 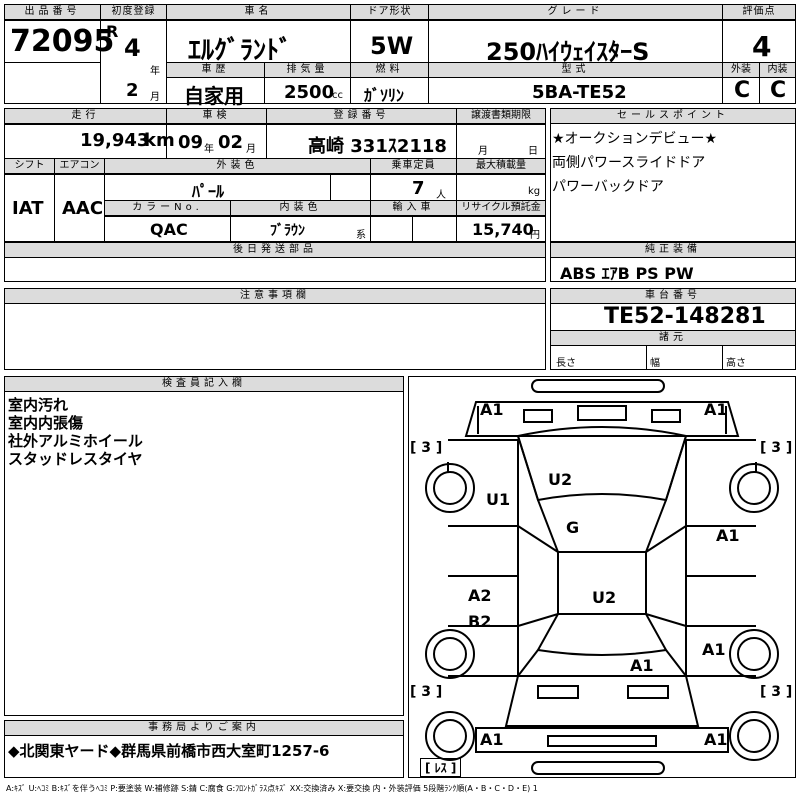 What do you see at coordinates (216, 116) in the screenshot?
I see `inspection-label: 車検` at bounding box center [216, 116].